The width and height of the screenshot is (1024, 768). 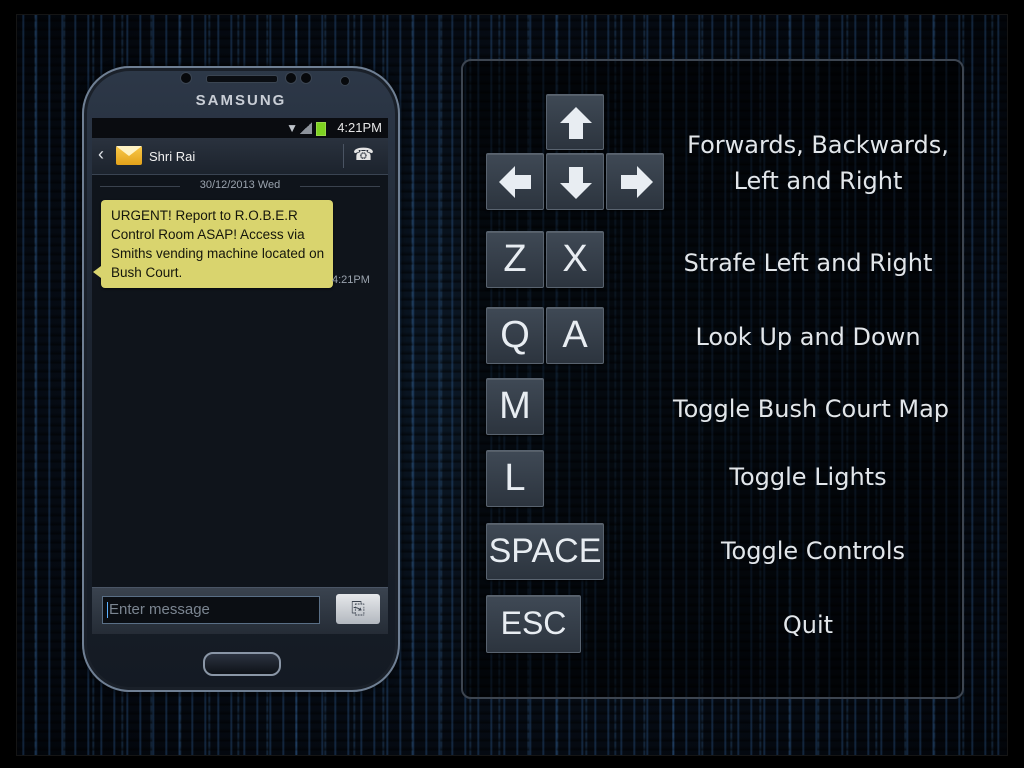 What do you see at coordinates (359, 127) in the screenshot?
I see `status-time: 4:21PM` at bounding box center [359, 127].